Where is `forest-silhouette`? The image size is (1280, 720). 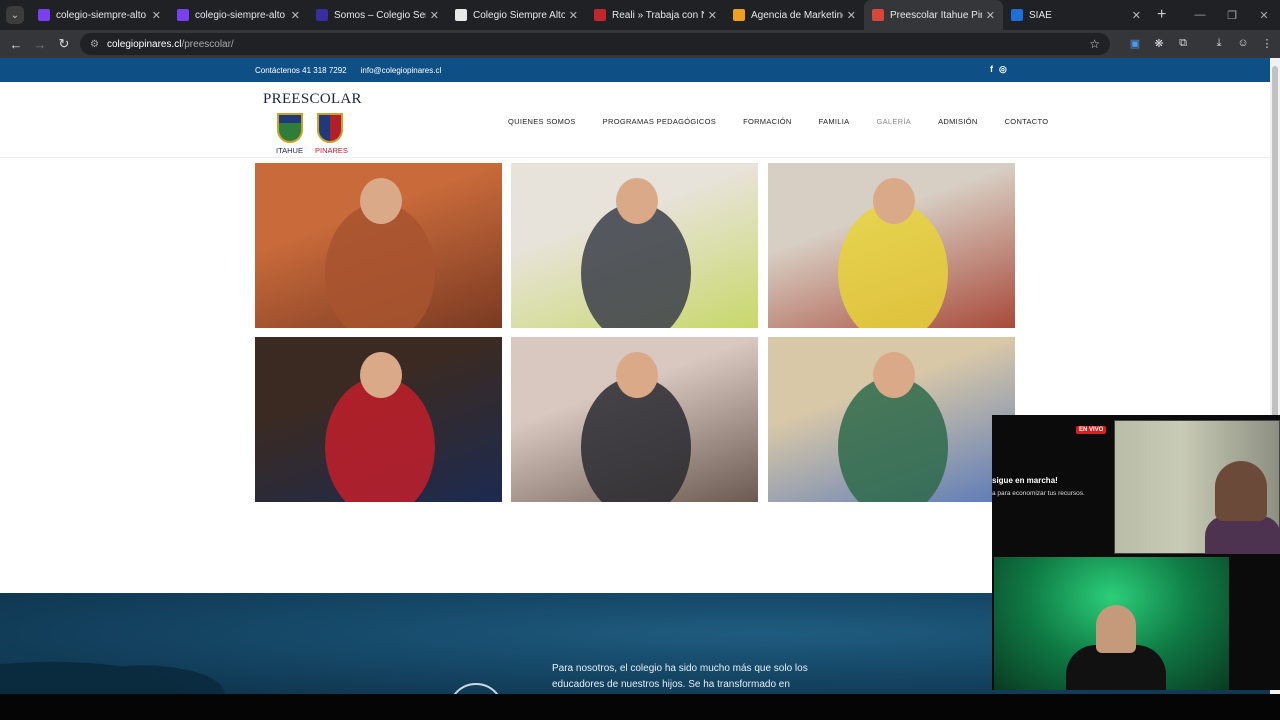 forest-silhouette is located at coordinates (130, 669).